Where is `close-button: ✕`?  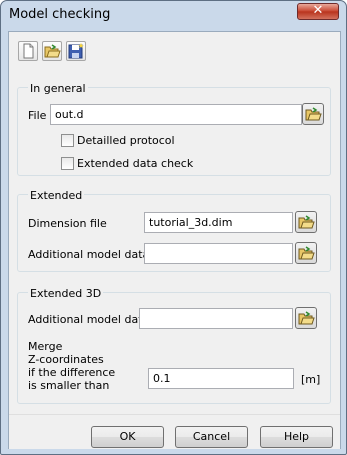 close-button: ✕ is located at coordinates (318, 11).